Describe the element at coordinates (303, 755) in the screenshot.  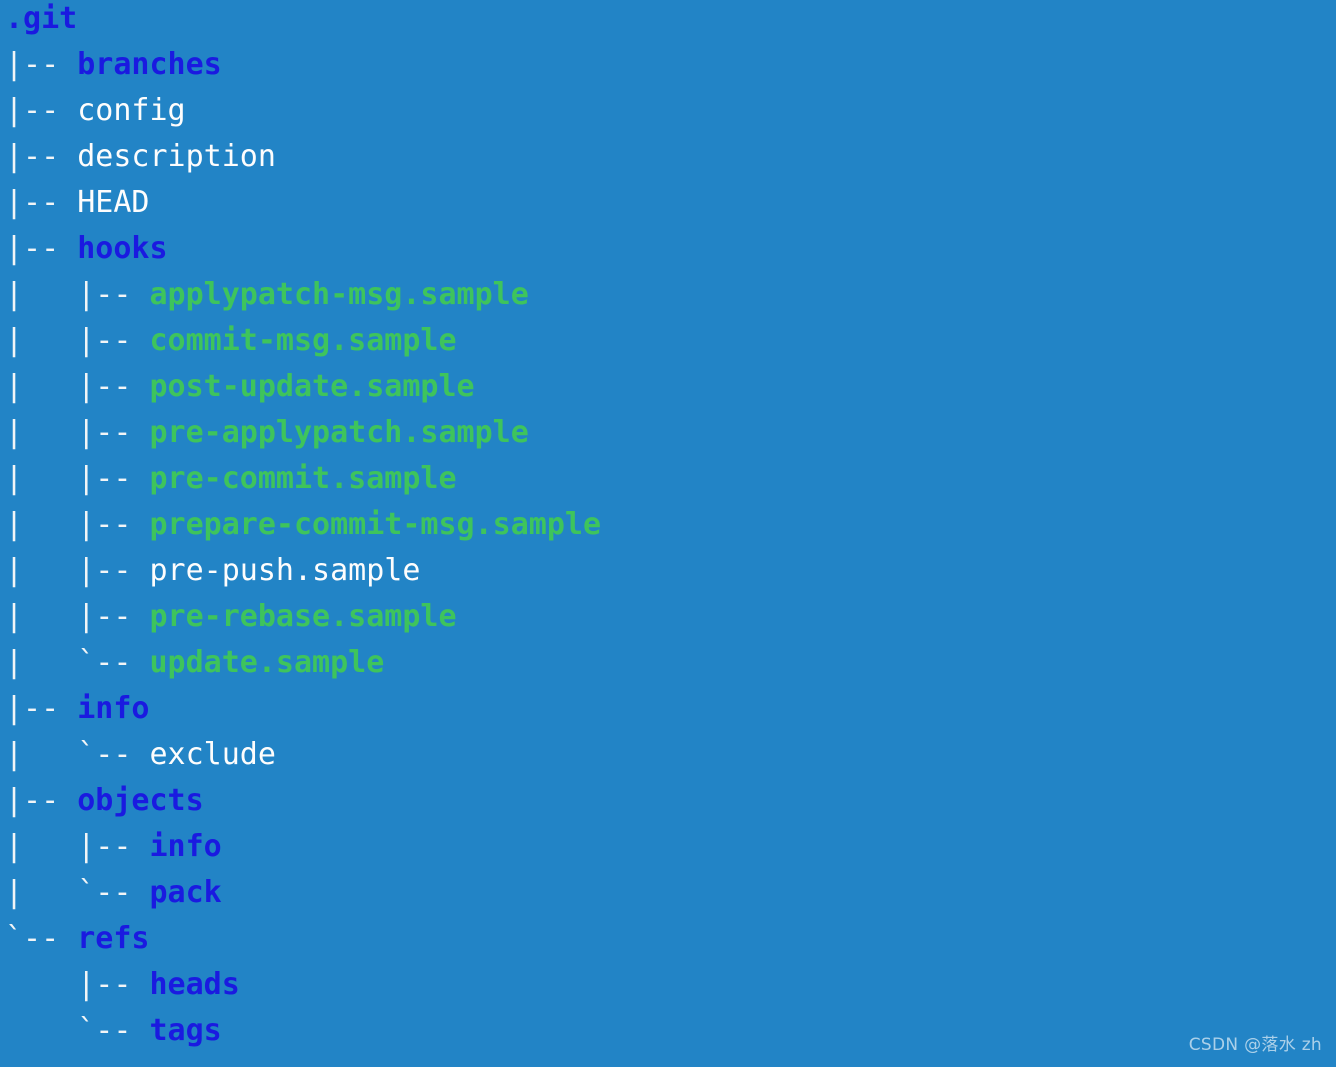
I see `tree-row: | `-- exclude` at that location.